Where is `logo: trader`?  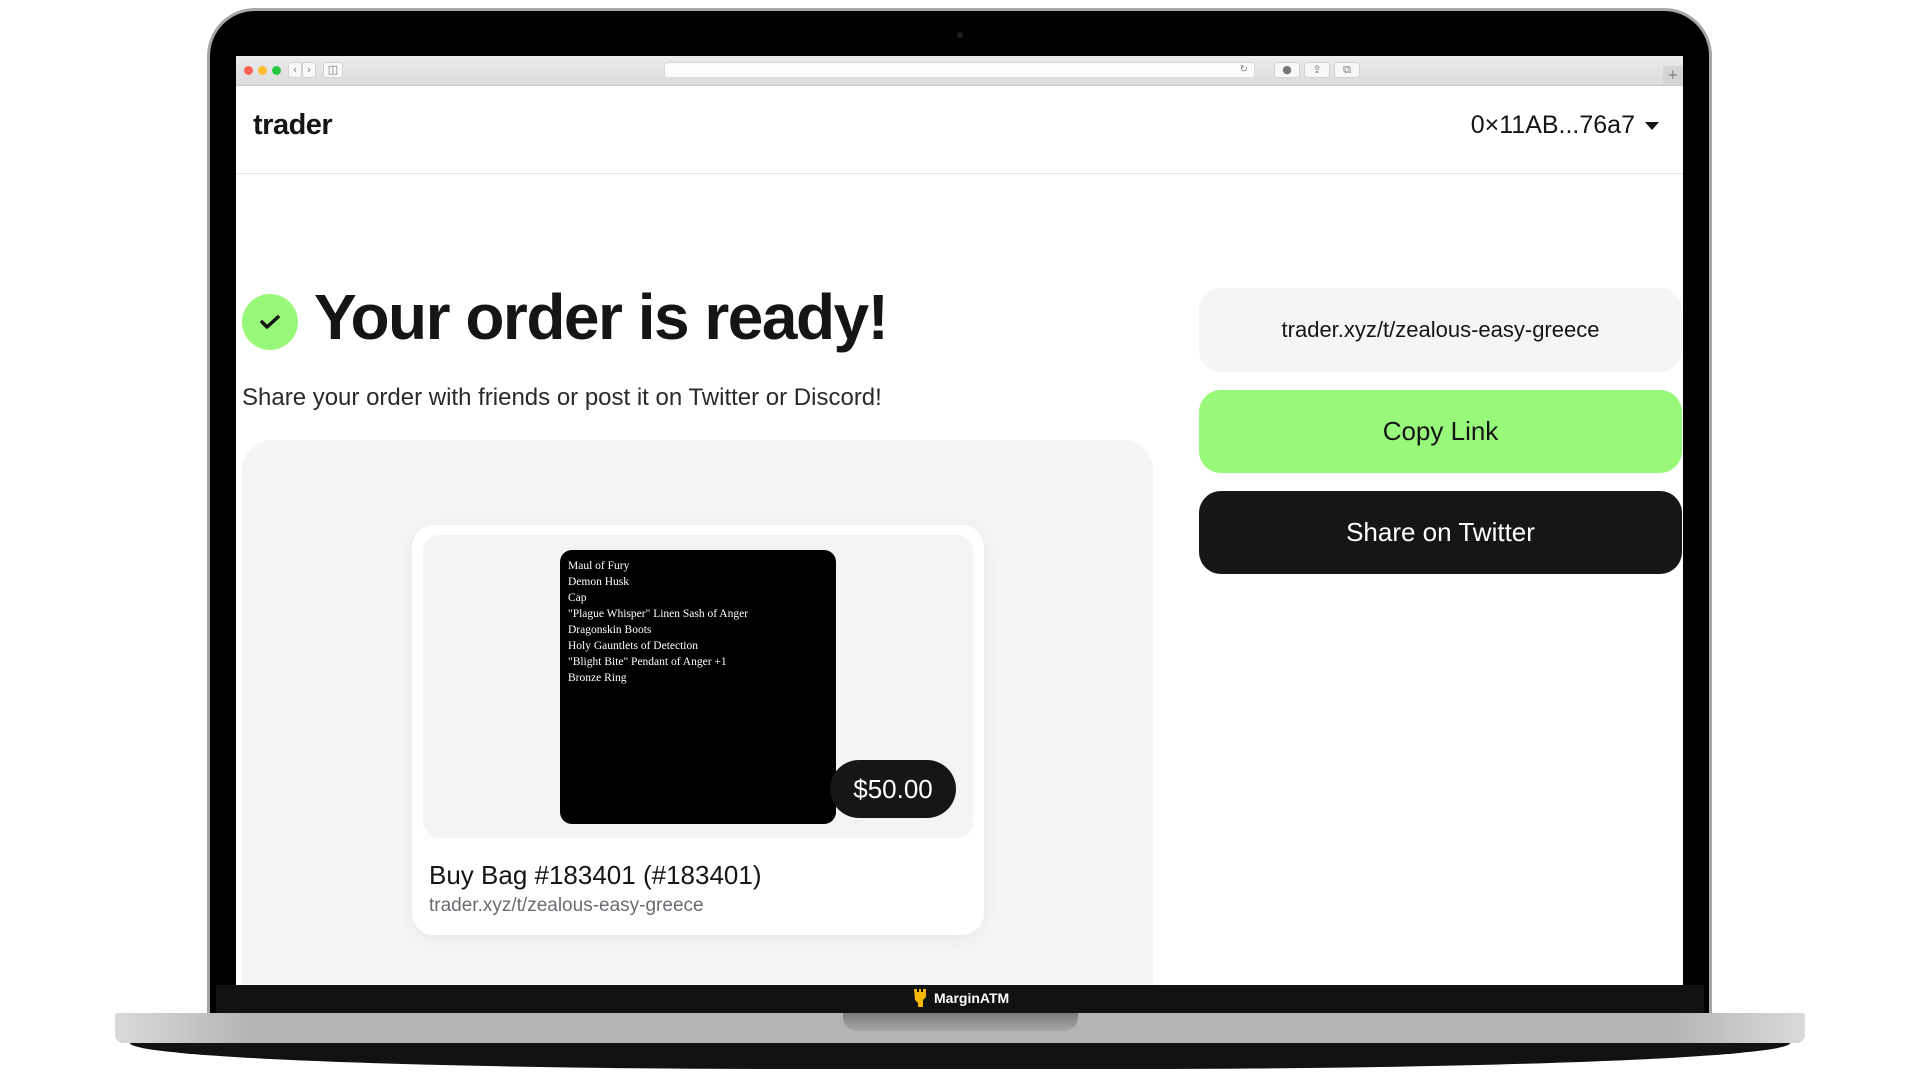
logo: trader is located at coordinates (293, 125).